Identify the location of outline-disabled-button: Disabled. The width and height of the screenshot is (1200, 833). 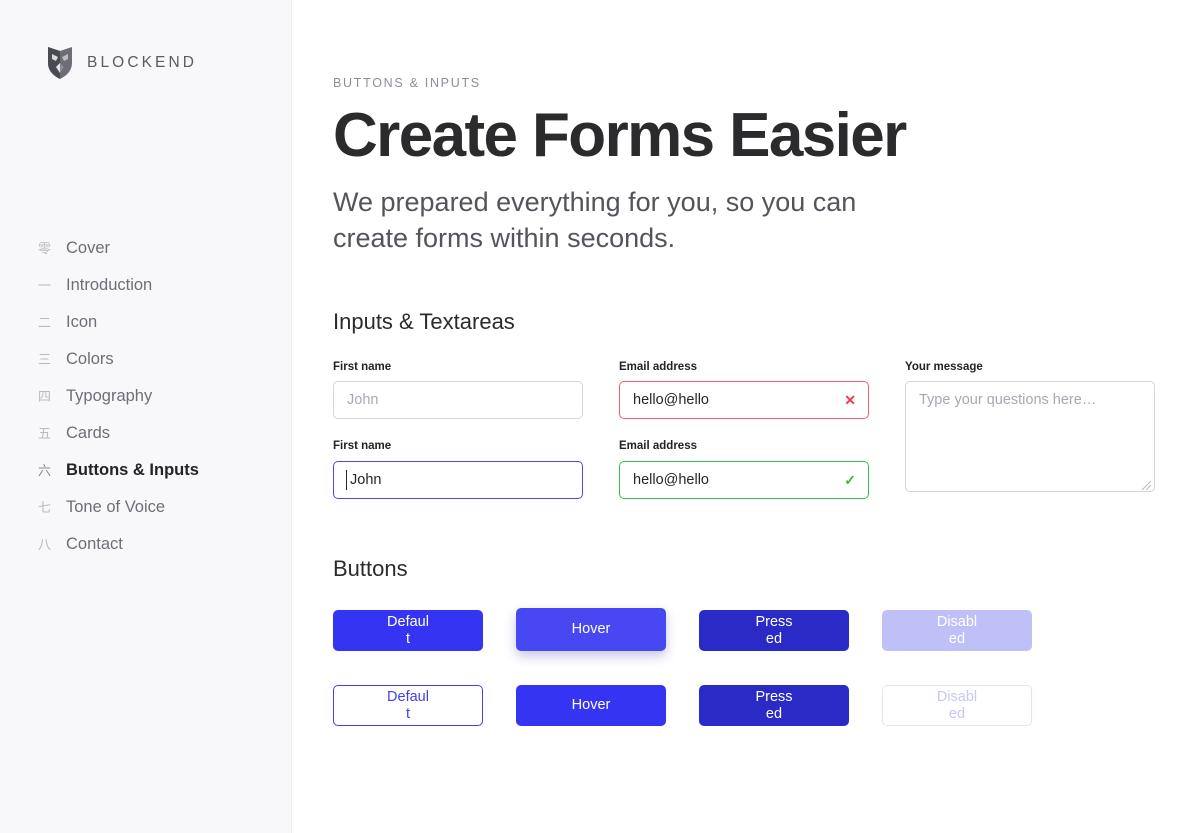
(957, 706).